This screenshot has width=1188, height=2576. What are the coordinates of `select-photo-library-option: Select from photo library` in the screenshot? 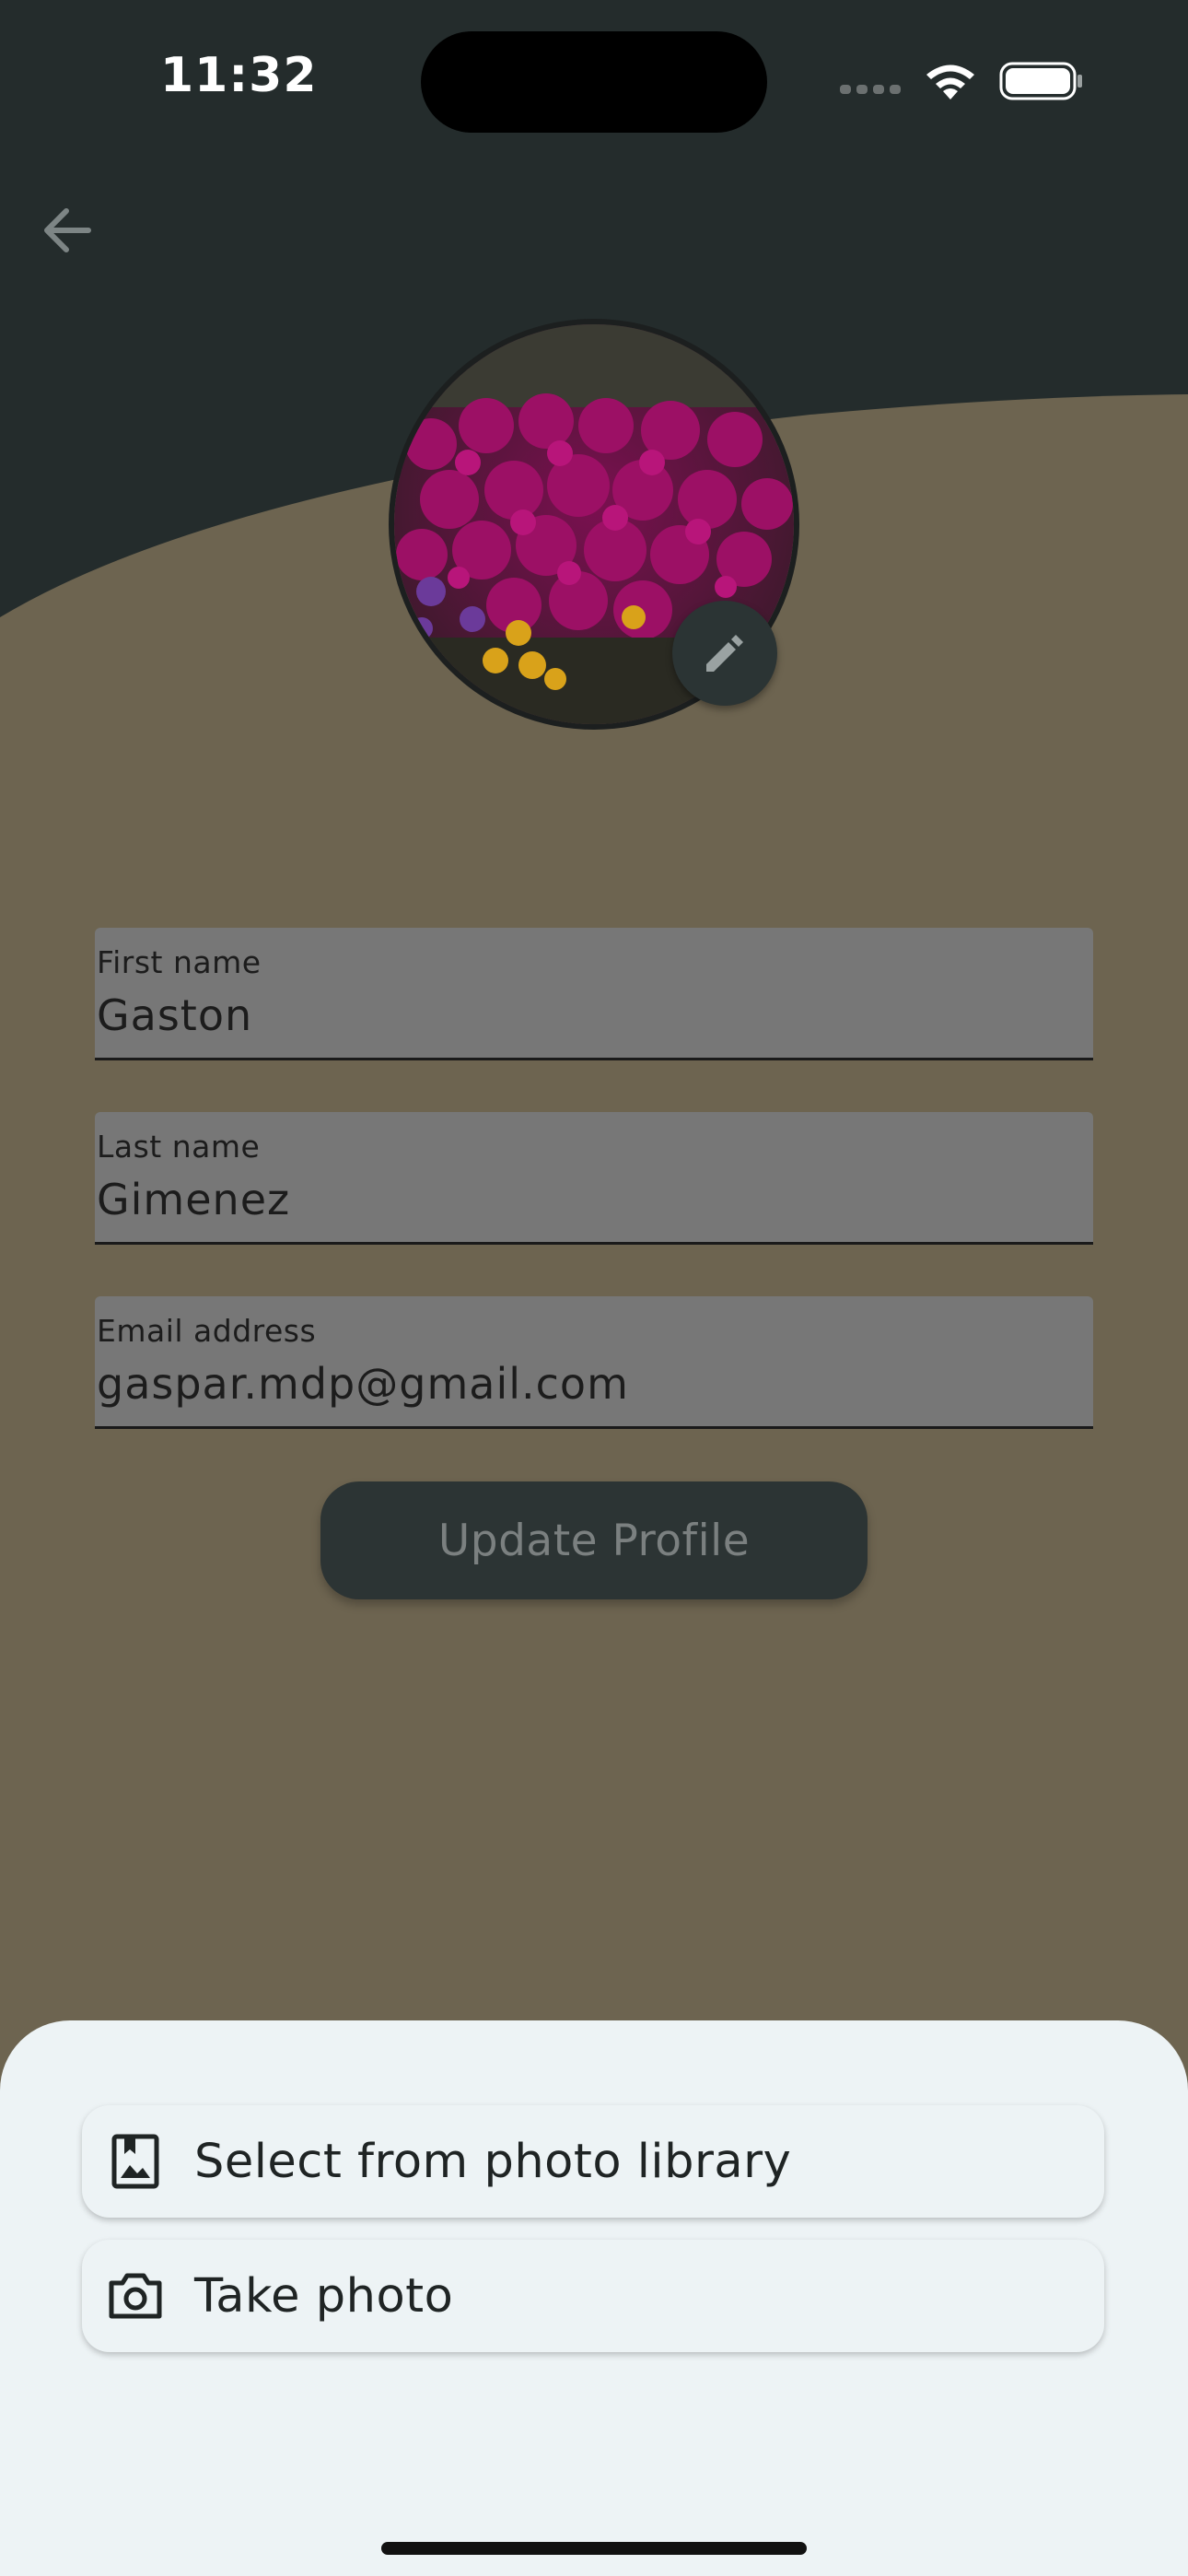 It's located at (593, 2161).